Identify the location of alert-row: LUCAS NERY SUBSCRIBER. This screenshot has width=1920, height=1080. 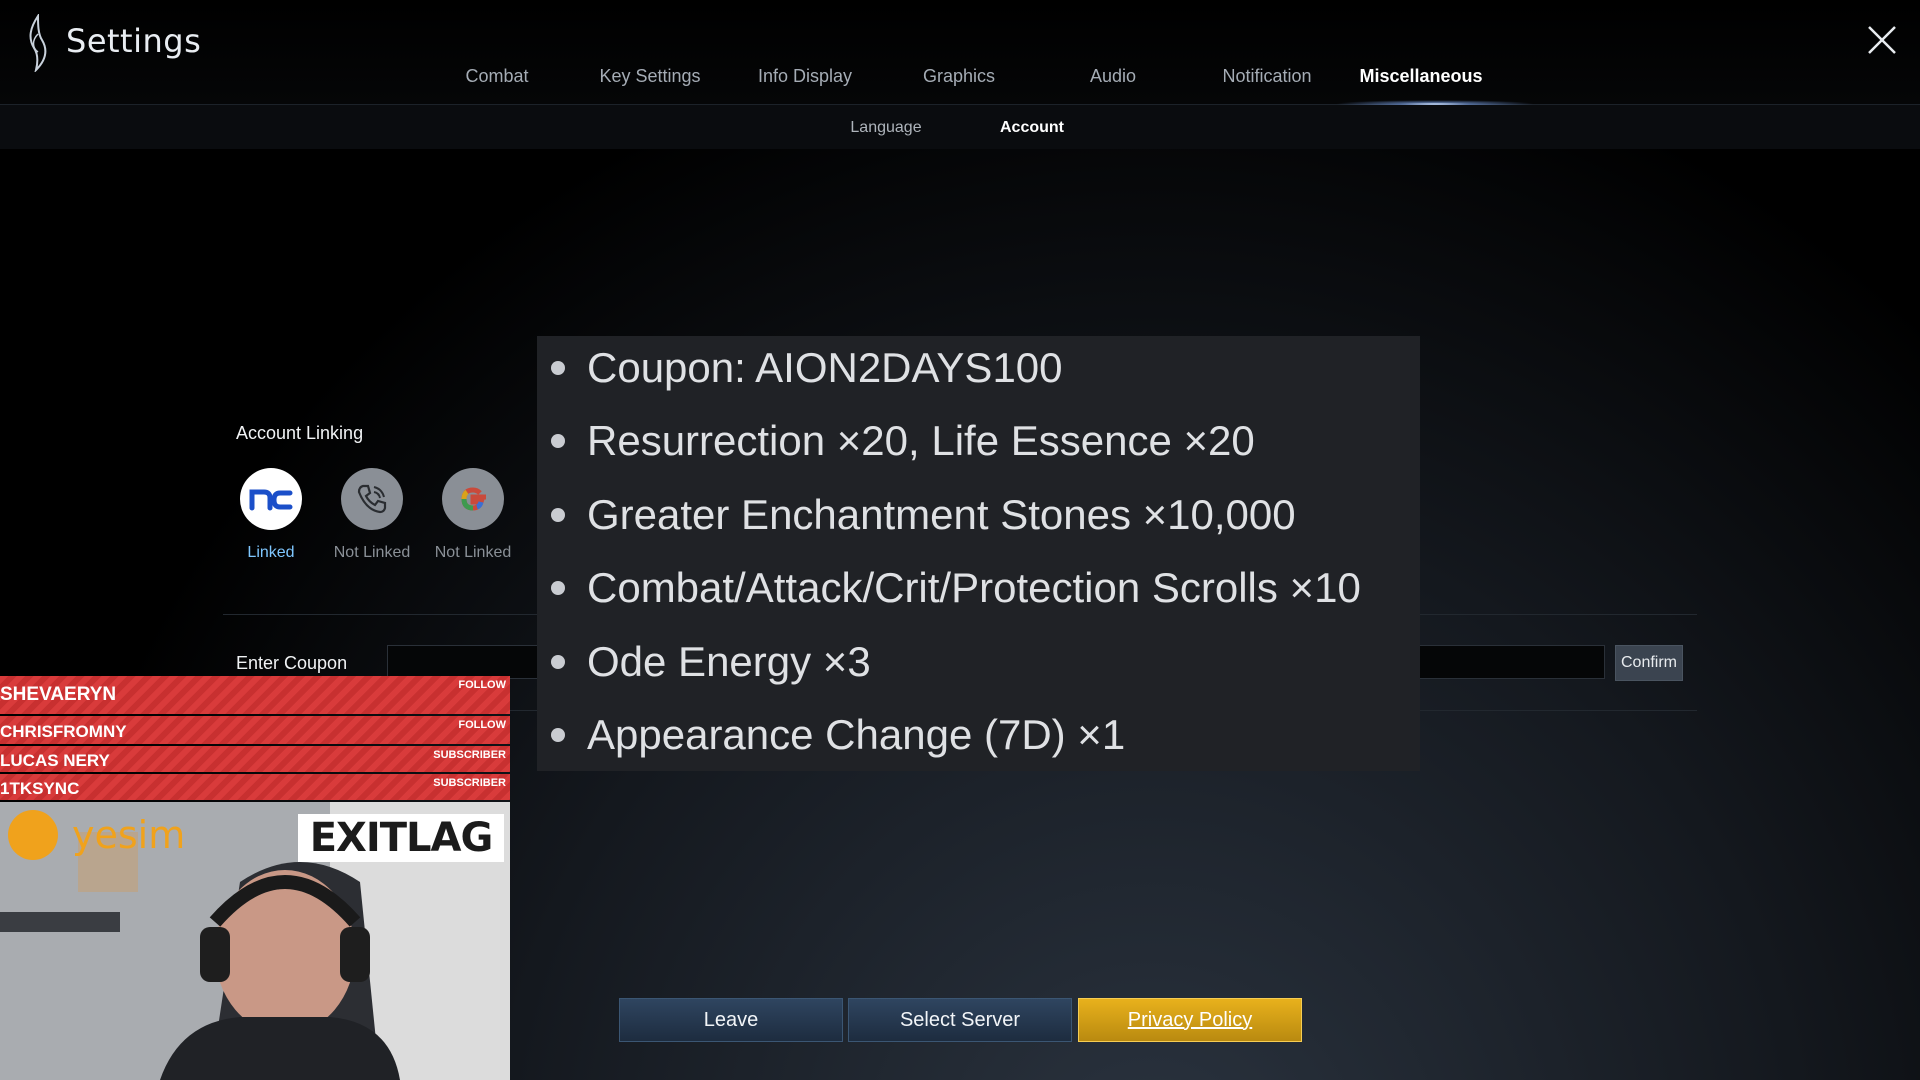
(255, 759).